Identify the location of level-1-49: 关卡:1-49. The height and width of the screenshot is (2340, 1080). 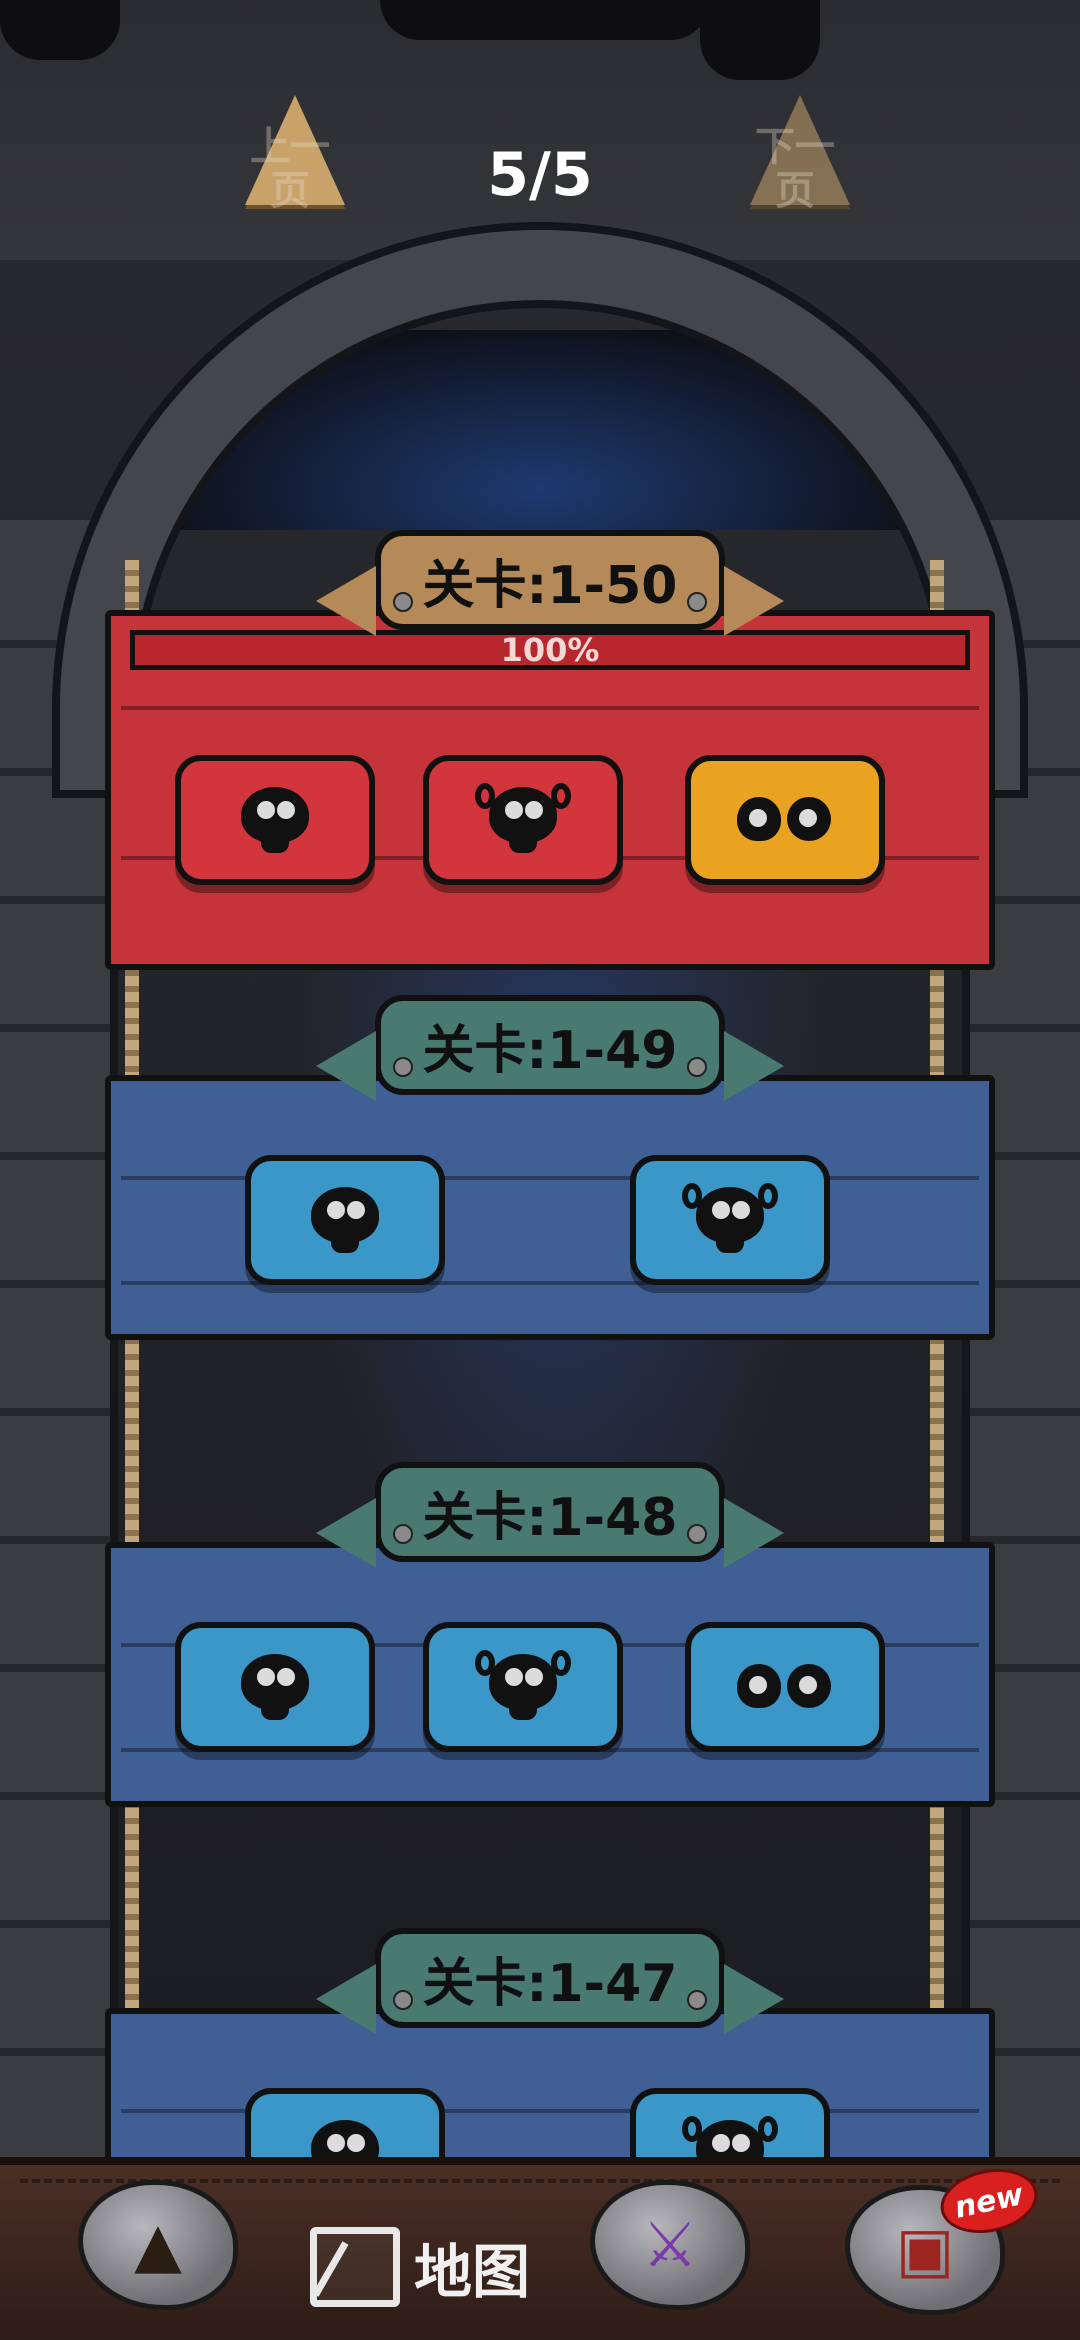
(550, 1172).